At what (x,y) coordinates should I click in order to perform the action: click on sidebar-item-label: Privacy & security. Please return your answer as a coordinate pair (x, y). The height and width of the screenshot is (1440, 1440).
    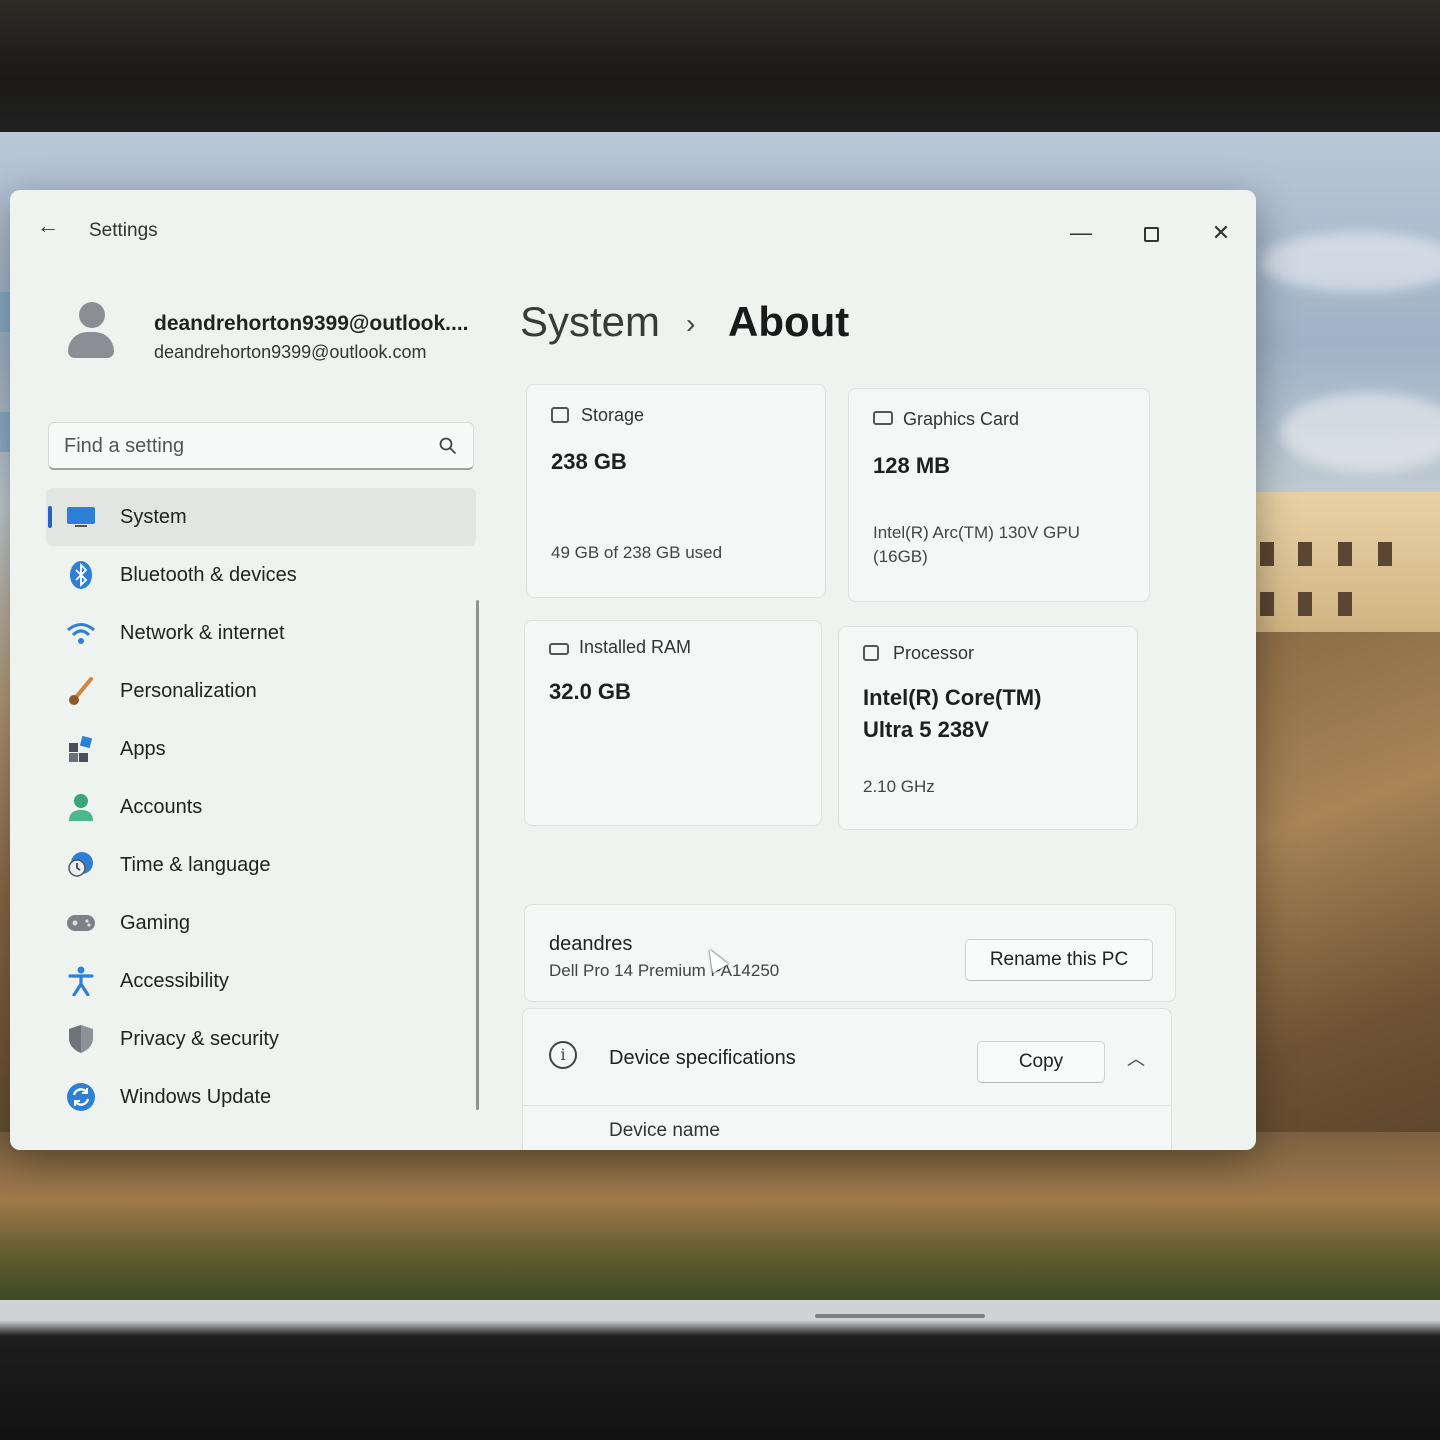
    Looking at the image, I should click on (199, 1038).